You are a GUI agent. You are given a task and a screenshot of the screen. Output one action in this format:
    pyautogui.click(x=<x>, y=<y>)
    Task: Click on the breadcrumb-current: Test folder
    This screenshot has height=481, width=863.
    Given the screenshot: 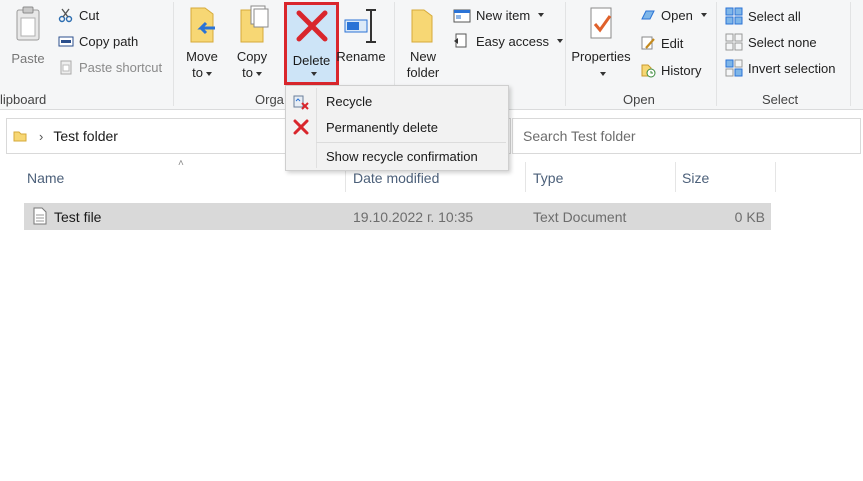 What is the action you would take?
    pyautogui.click(x=85, y=136)
    